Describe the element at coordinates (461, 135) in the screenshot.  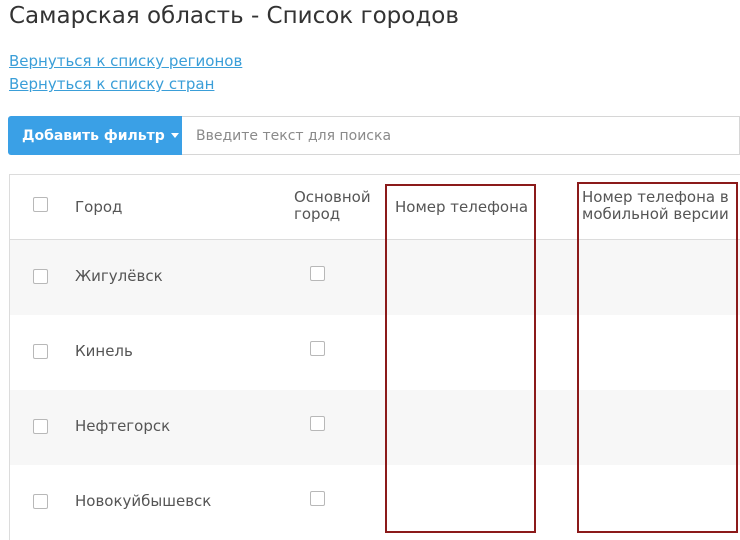
I see `search-input` at that location.